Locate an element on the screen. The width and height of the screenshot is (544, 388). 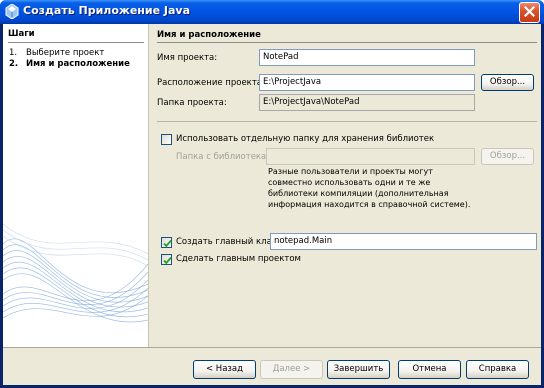
step-label: Имя и расположение is located at coordinates (78, 64).